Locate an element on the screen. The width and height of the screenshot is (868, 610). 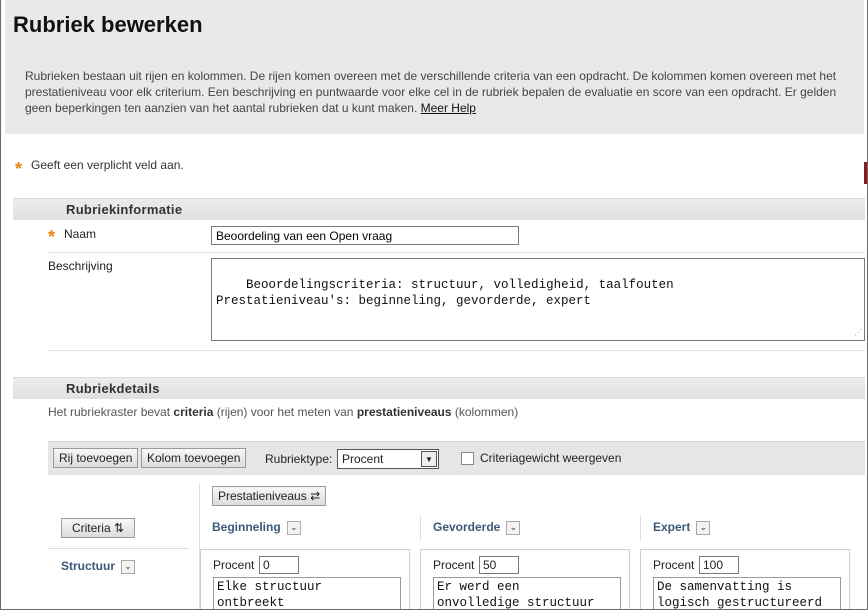
add-column-button: Kolom toevoegen is located at coordinates (194, 458).